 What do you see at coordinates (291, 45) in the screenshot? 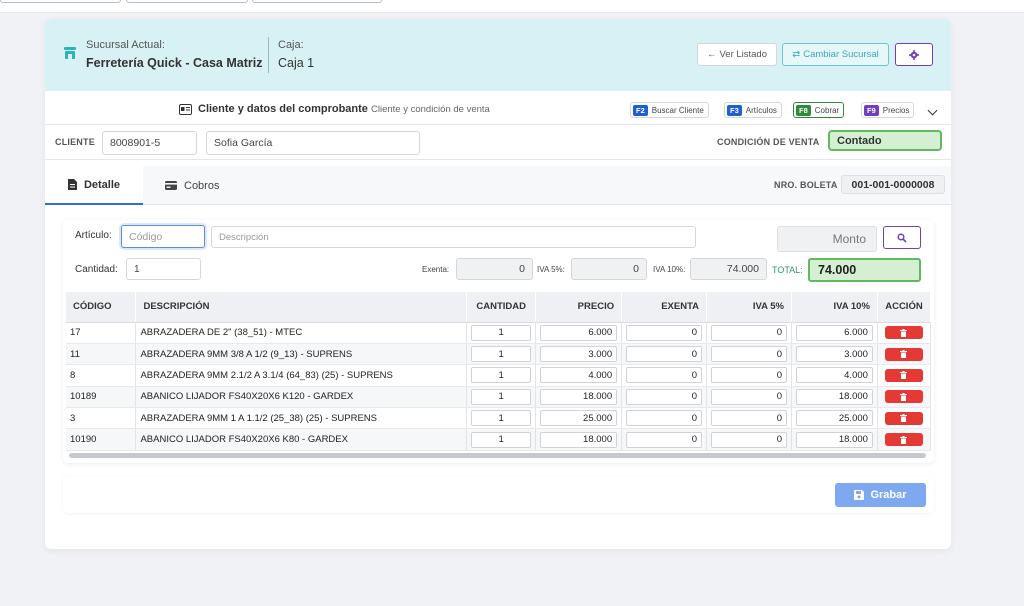
I see `caja-label: Caja:` at bounding box center [291, 45].